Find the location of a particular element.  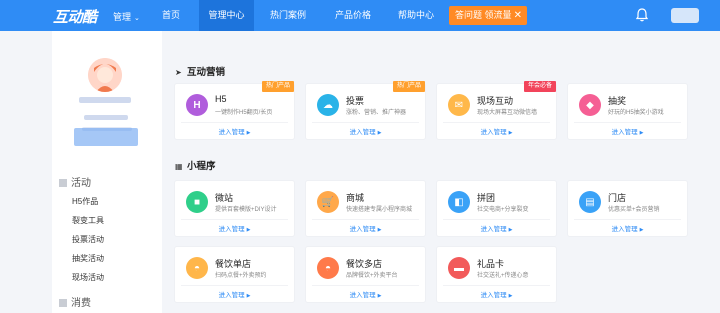

product-icon: ☁ is located at coordinates (328, 105).